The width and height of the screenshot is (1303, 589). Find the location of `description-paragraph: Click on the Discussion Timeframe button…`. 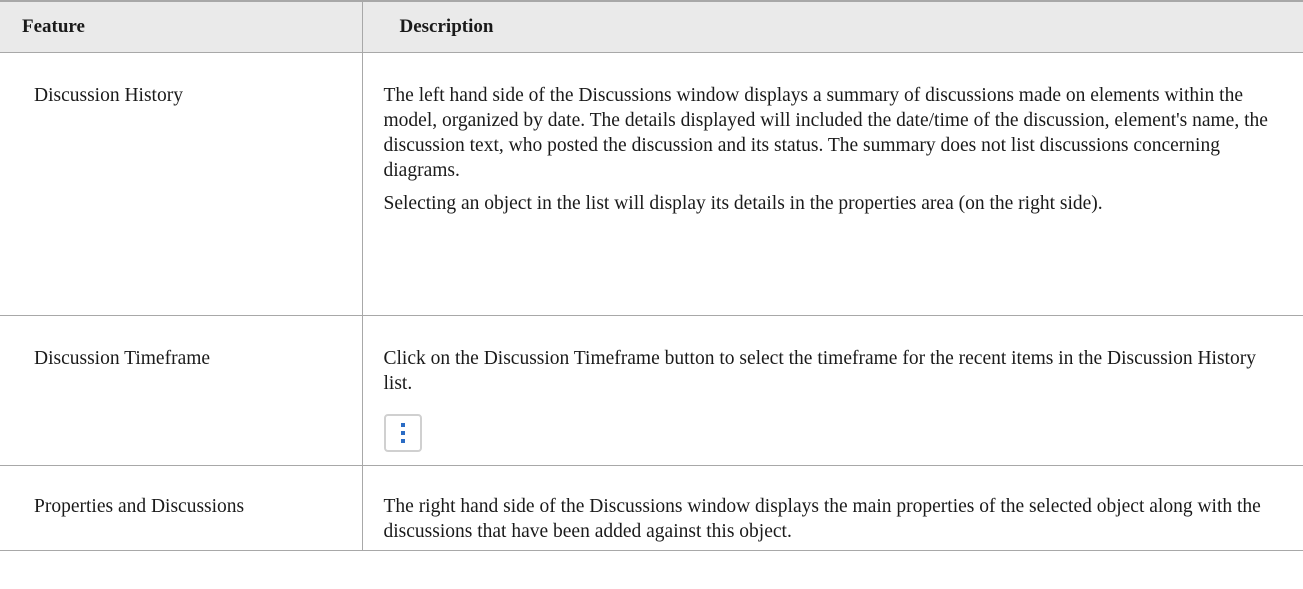

description-paragraph: Click on the Discussion Timeframe button… is located at coordinates (819, 371).